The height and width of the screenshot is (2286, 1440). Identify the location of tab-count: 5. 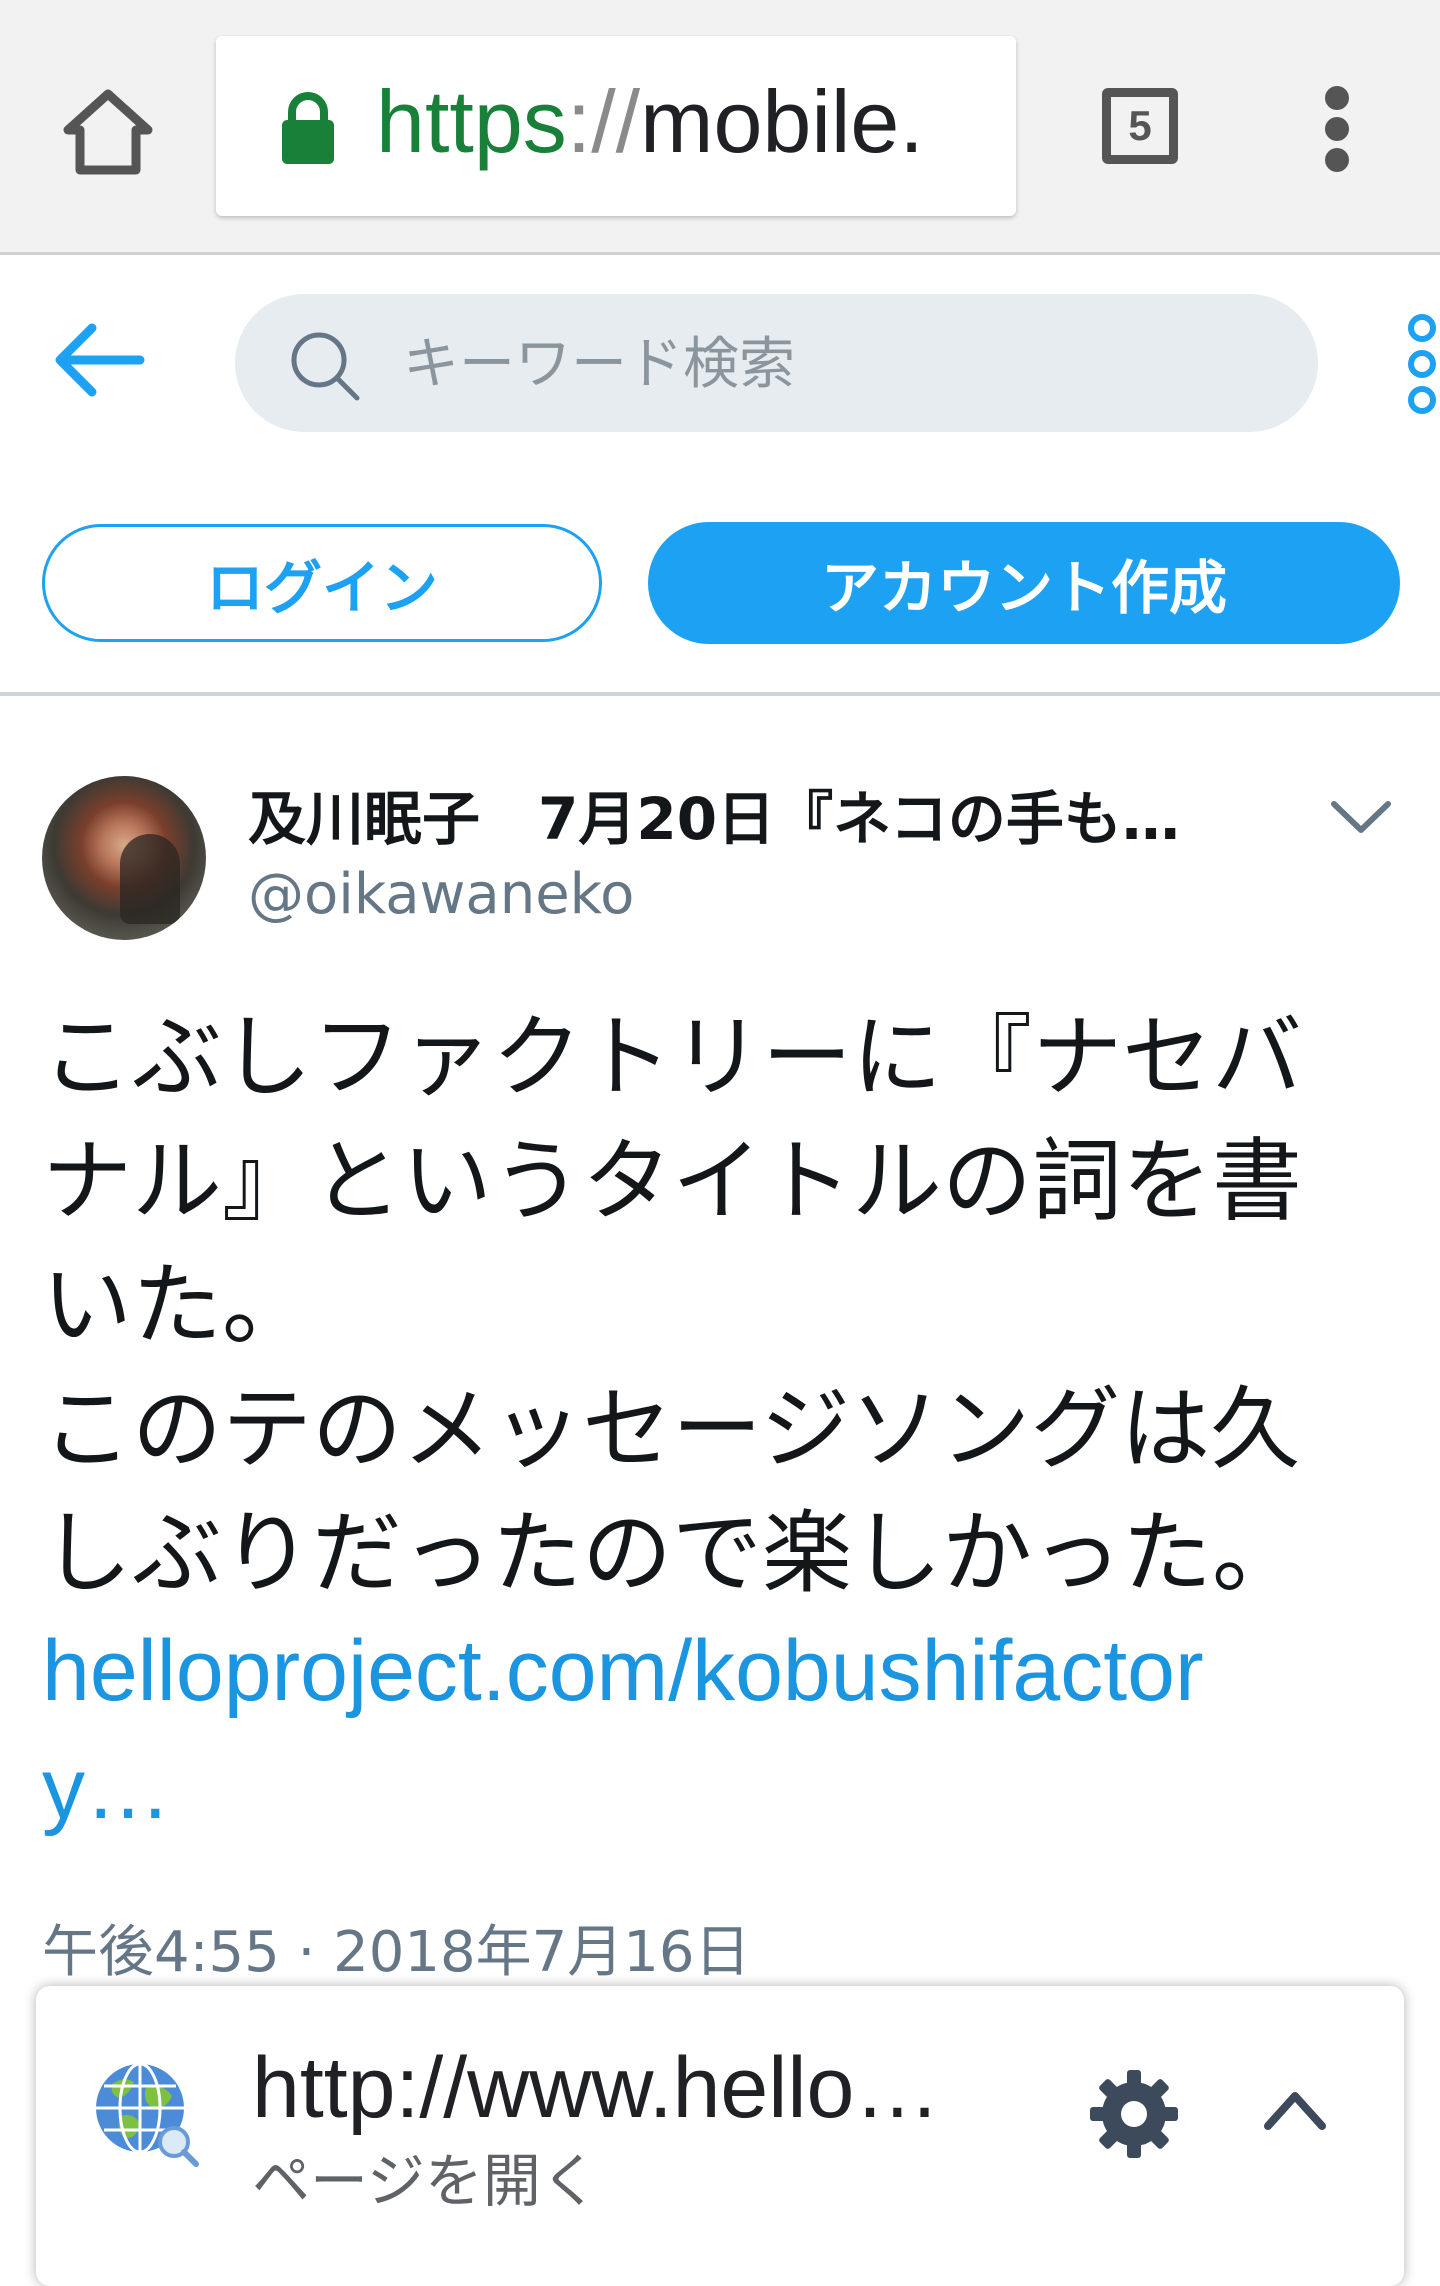
(1140, 125).